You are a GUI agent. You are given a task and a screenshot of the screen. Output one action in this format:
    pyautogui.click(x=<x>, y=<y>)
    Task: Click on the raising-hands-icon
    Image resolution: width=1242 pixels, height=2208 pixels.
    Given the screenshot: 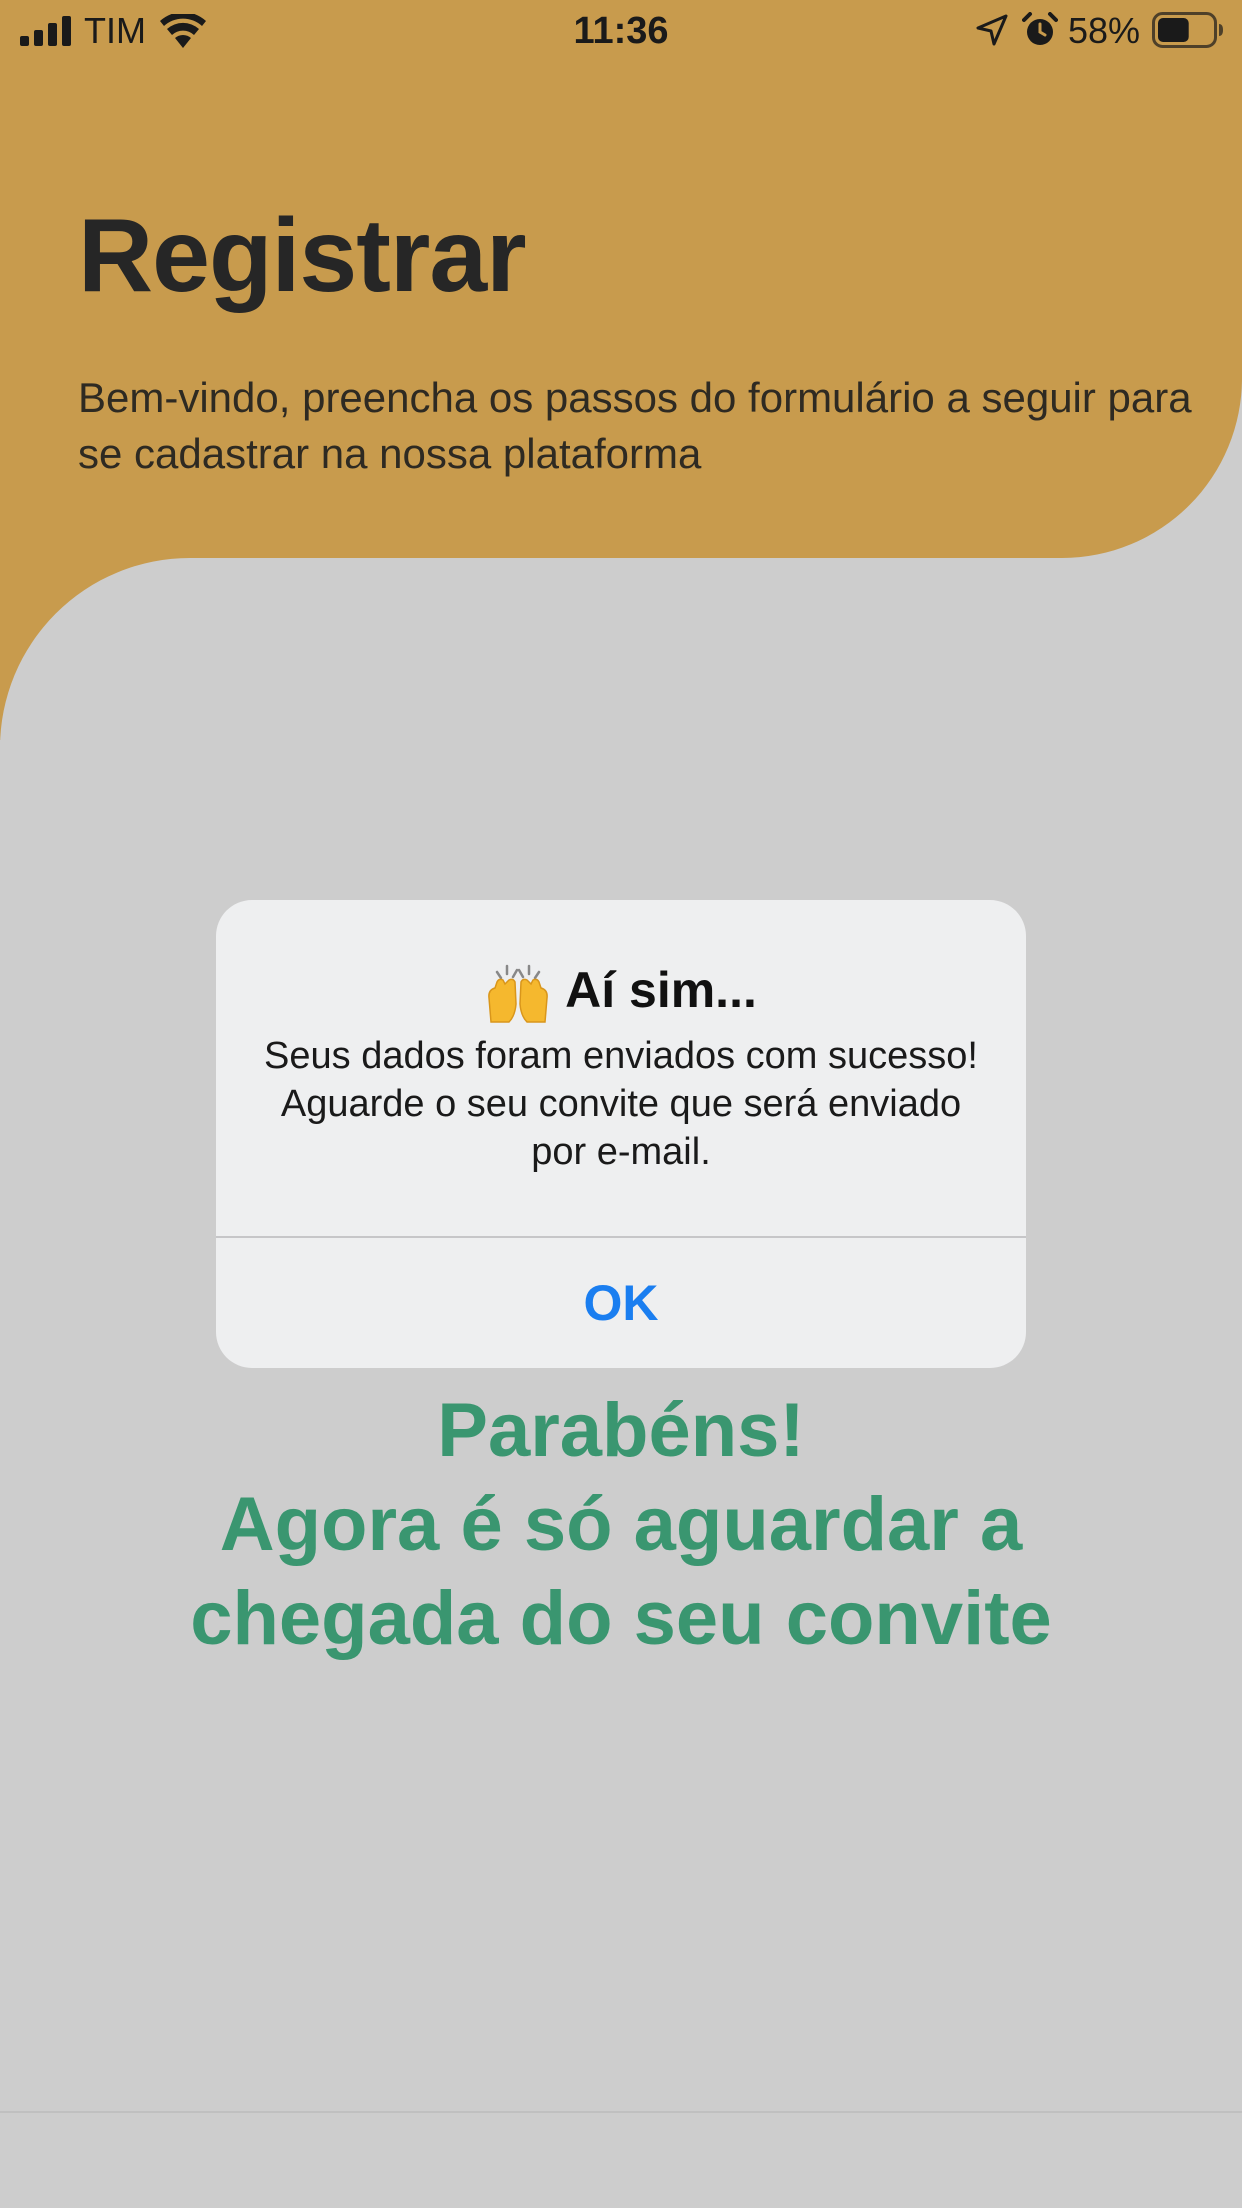 What is the action you would take?
    pyautogui.click(x=518, y=993)
    